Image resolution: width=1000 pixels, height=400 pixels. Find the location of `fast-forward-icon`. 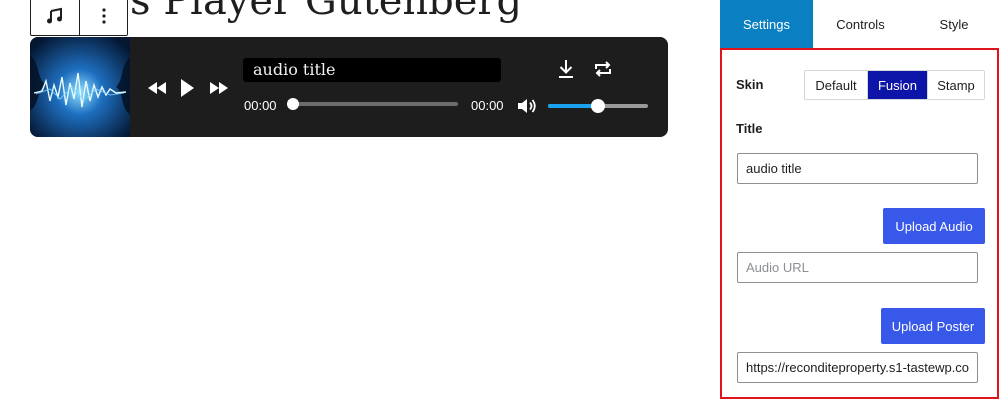

fast-forward-icon is located at coordinates (219, 88).